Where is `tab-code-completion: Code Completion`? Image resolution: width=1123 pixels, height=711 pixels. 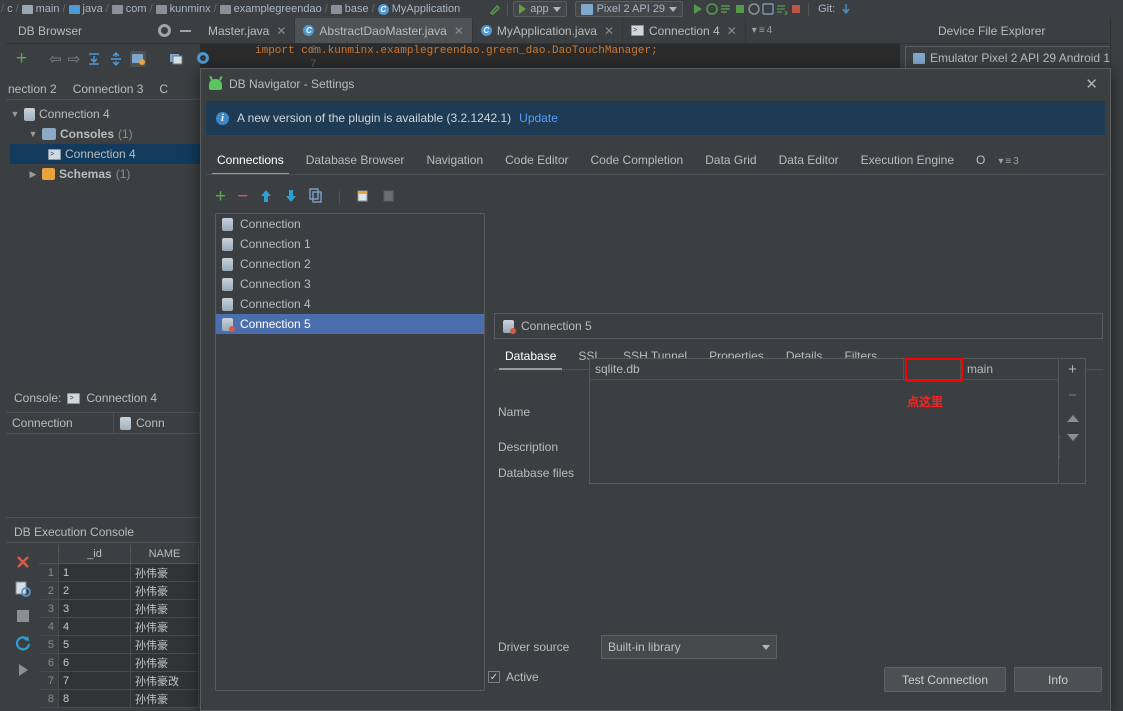 tab-code-completion: Code Completion is located at coordinates (637, 161).